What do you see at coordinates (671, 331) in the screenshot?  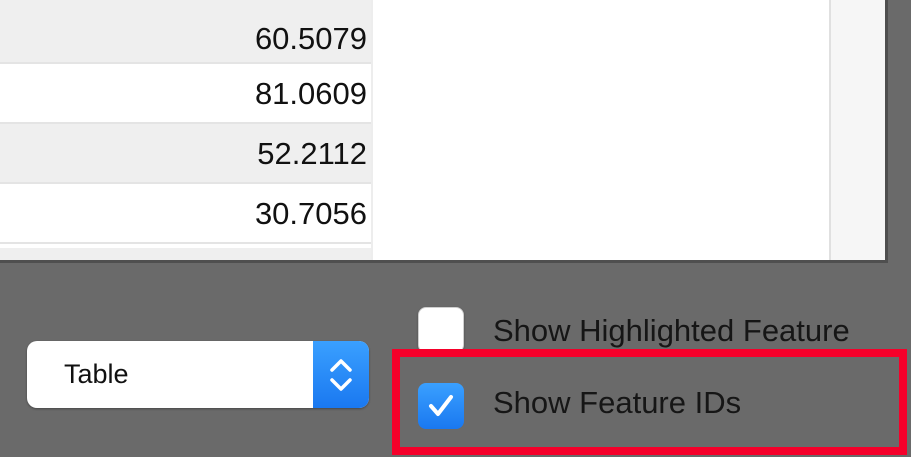 I see `show-highlighted-label: Show Highlighted Feature` at bounding box center [671, 331].